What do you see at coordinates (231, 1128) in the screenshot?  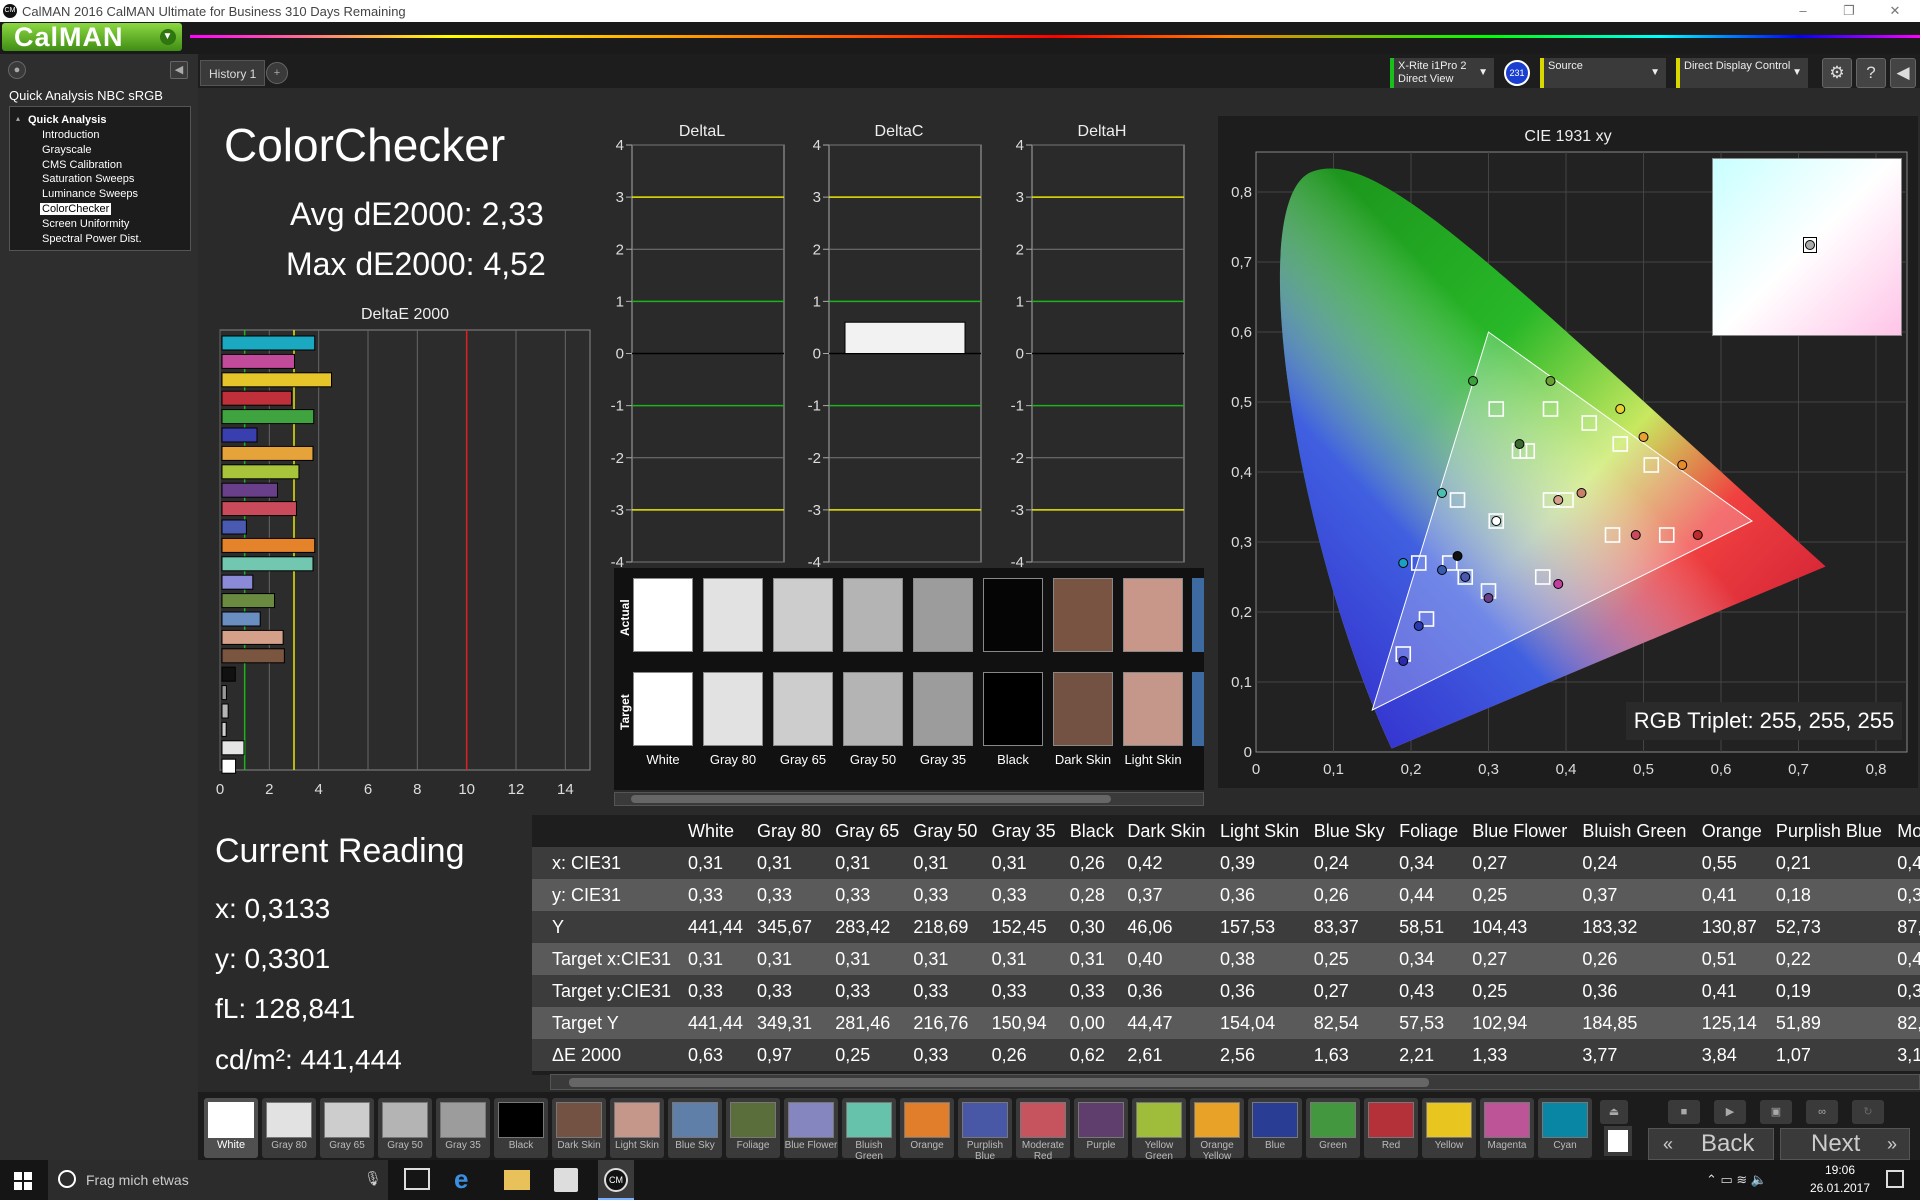 I see `bottom-swatch: White` at bounding box center [231, 1128].